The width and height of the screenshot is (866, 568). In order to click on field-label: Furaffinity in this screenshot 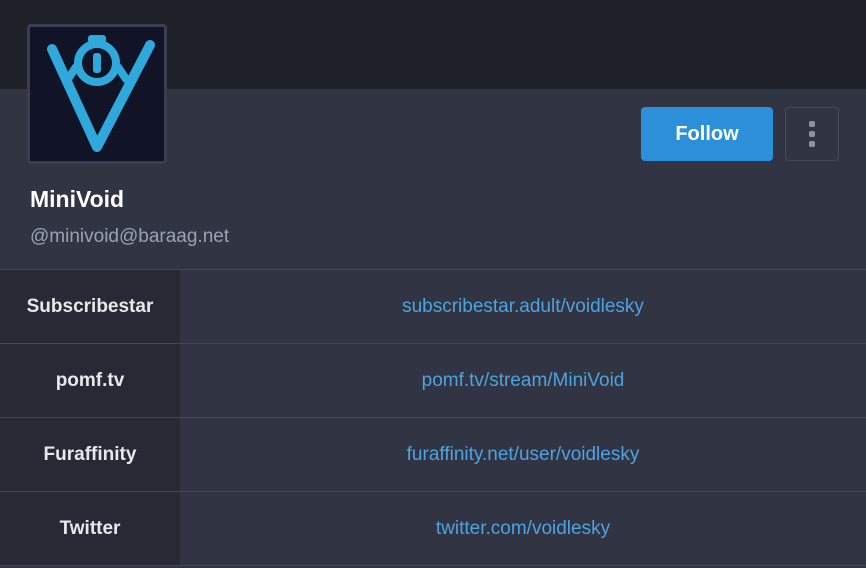, I will do `click(90, 454)`.